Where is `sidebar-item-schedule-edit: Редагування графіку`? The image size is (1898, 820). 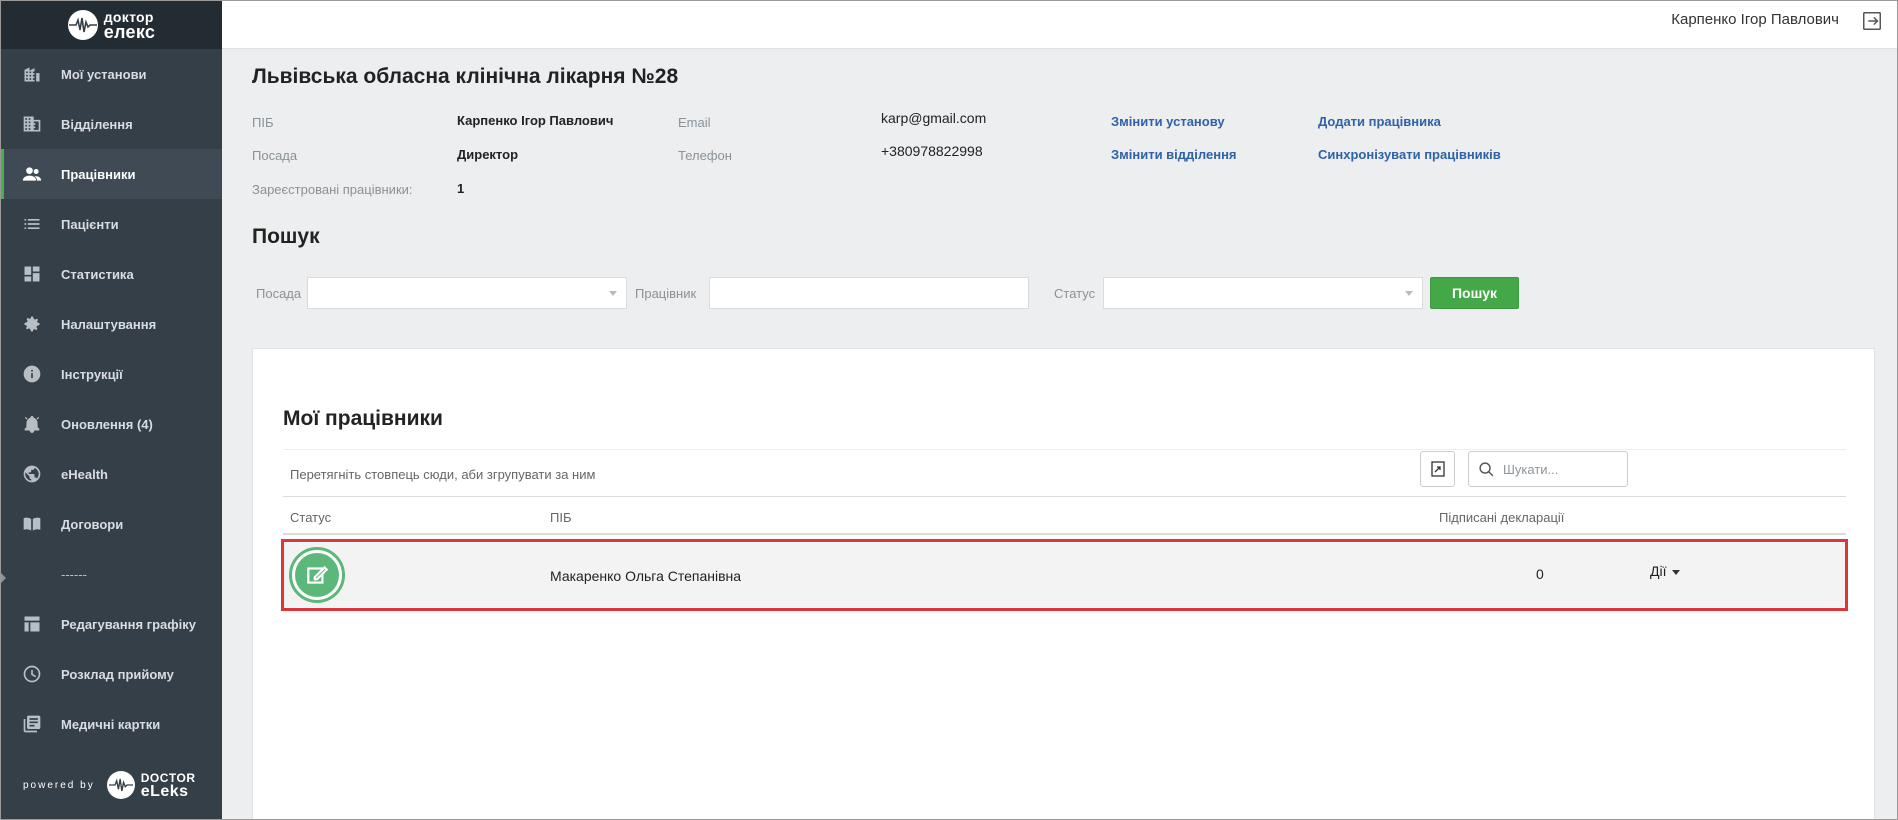
sidebar-item-schedule-edit: Редагування графіку is located at coordinates (111, 624).